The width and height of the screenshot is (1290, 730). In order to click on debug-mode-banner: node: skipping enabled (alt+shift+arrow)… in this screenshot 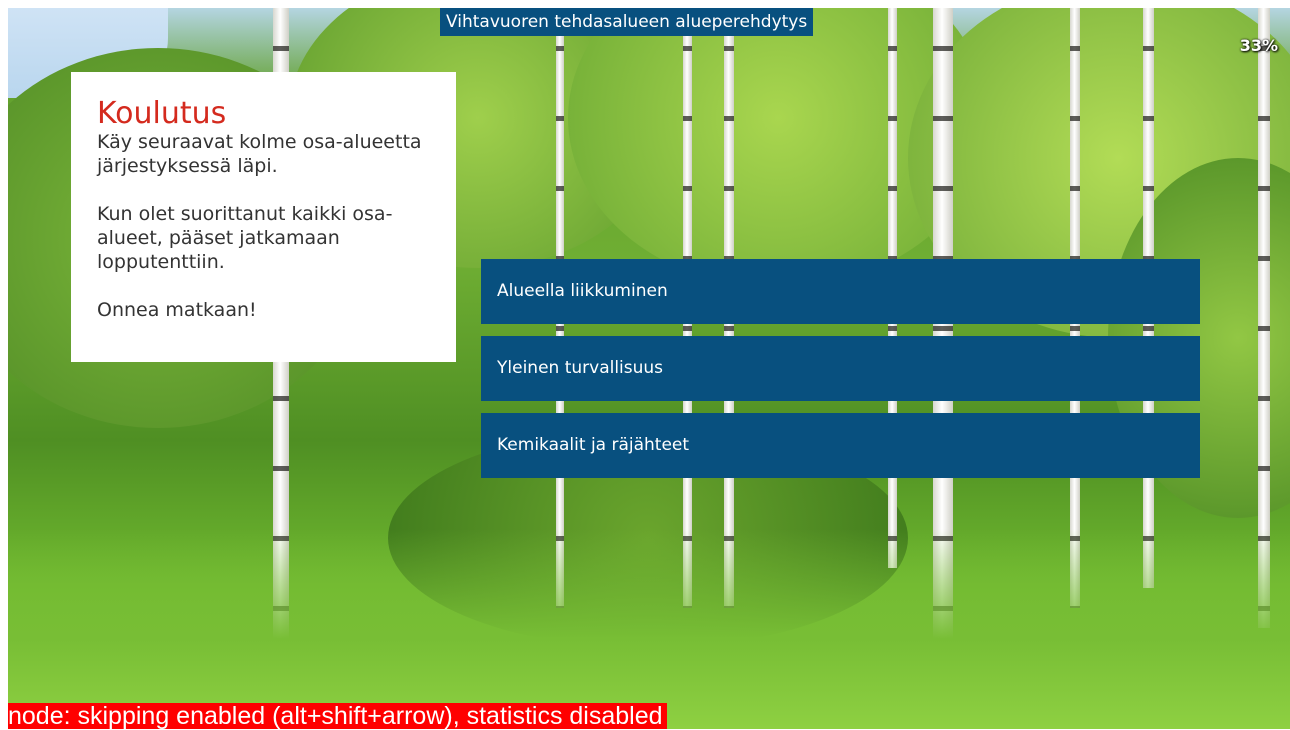, I will do `click(337, 716)`.